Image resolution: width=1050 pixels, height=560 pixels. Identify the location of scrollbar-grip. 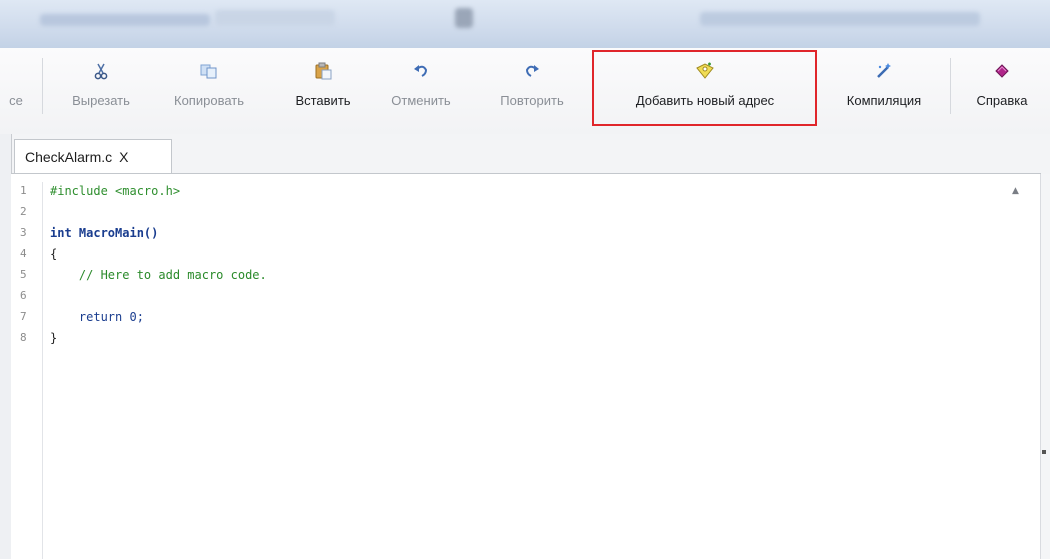
(1044, 452).